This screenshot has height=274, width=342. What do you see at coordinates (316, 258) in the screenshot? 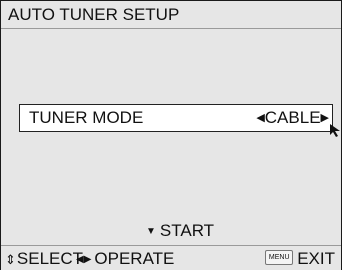
I see `exit-label: EXIT` at bounding box center [316, 258].